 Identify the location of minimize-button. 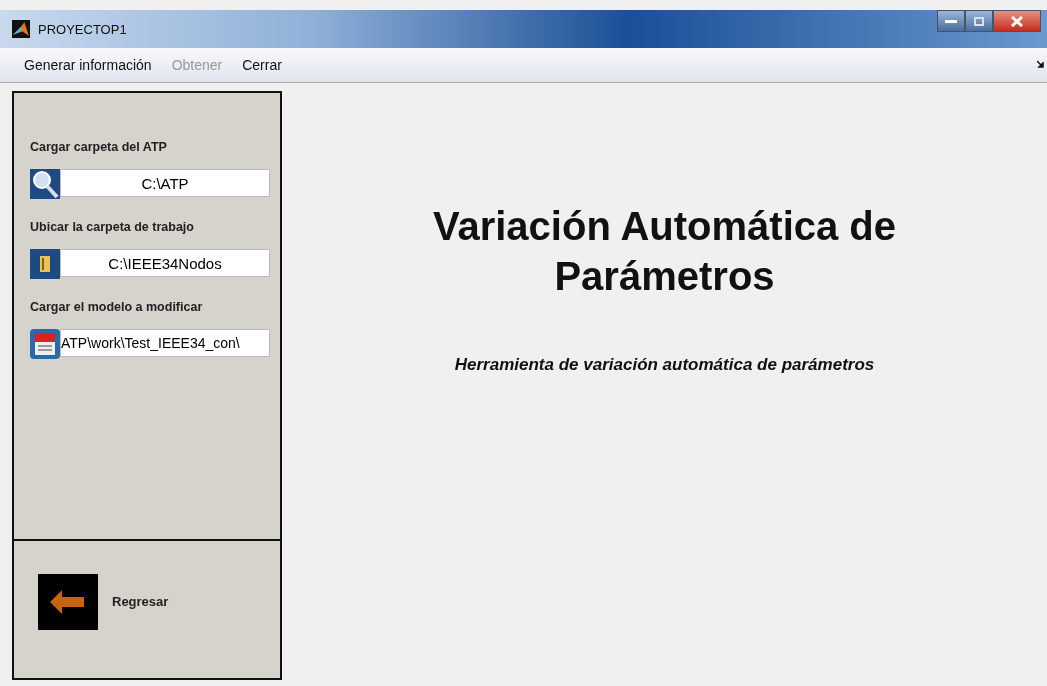
(951, 21).